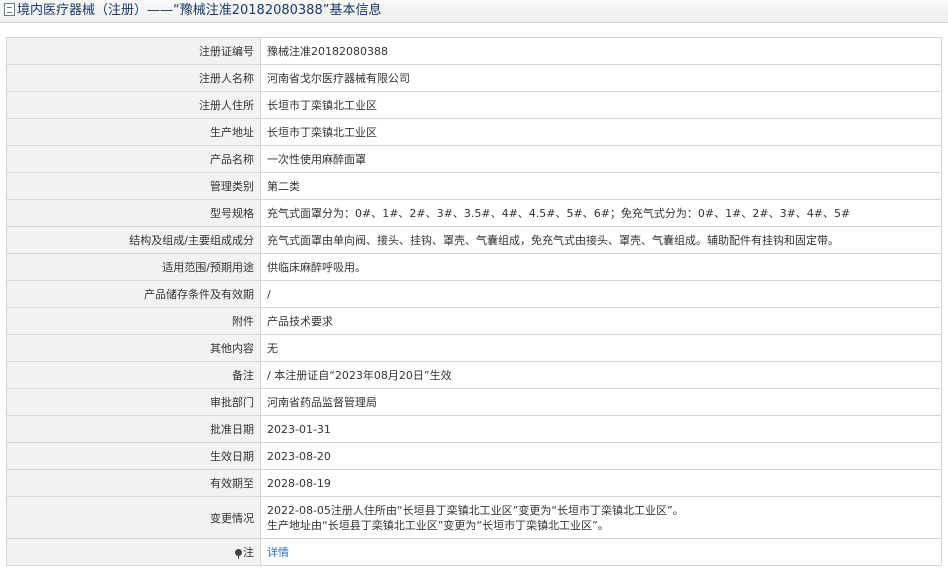 Image resolution: width=948 pixels, height=575 pixels. Describe the element at coordinates (601, 483) in the screenshot. I see `row-value: 2028-08-19` at that location.